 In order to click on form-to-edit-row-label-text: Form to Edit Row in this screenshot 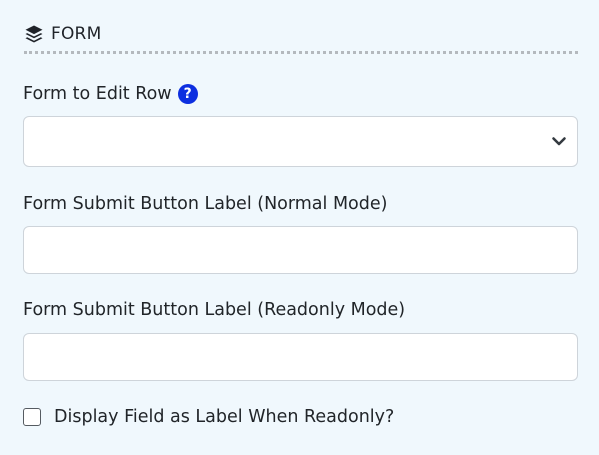, I will do `click(97, 94)`.